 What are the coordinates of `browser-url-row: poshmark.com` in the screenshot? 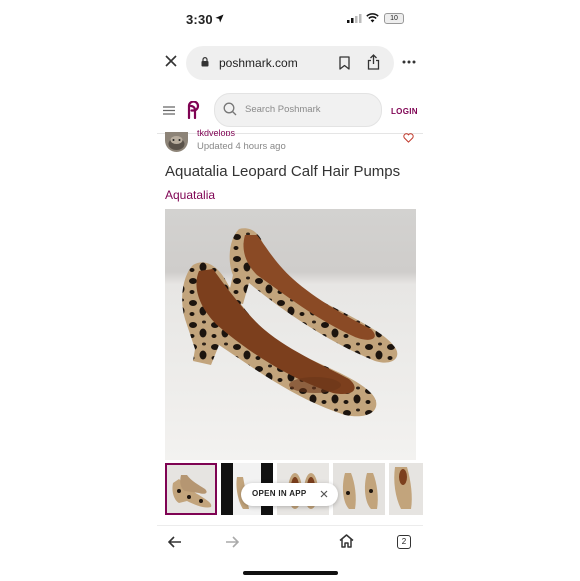 It's located at (290, 63).